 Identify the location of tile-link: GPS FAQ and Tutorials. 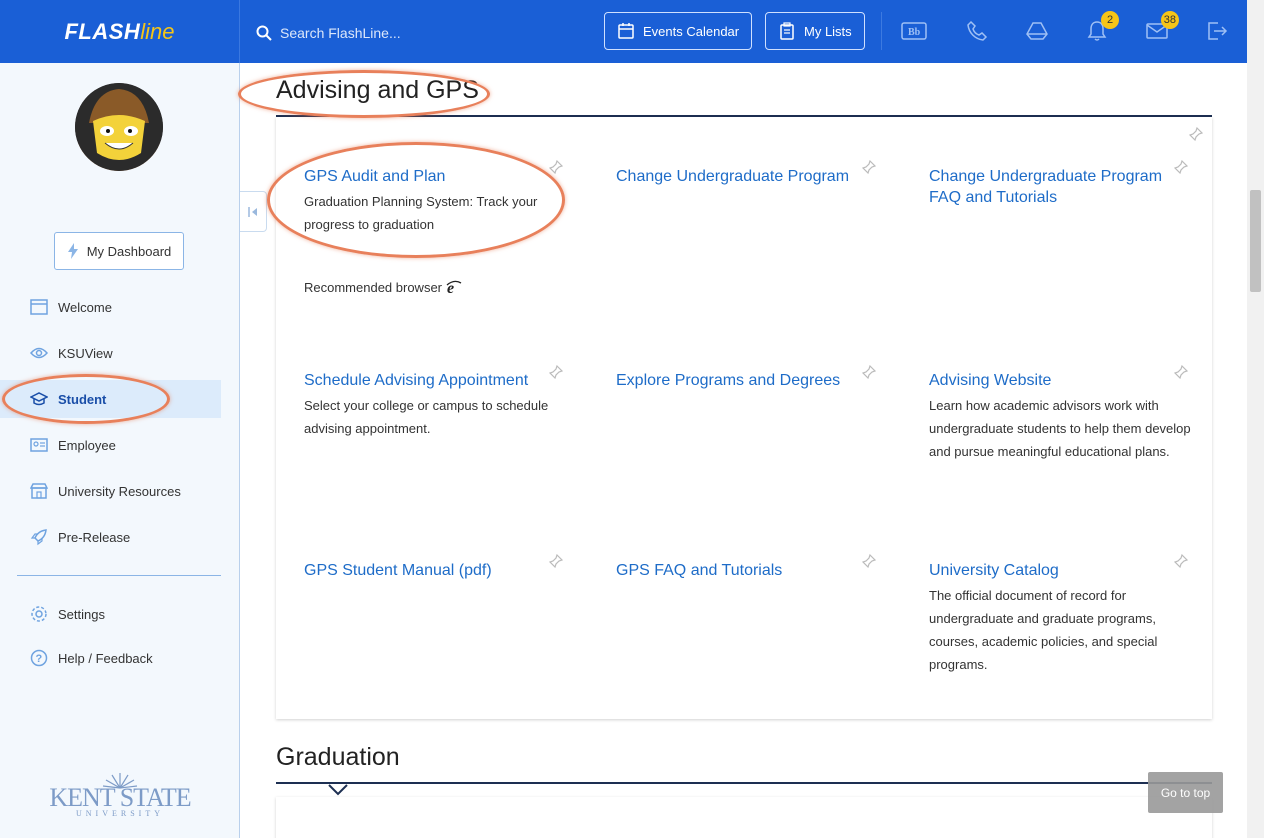
(741, 570).